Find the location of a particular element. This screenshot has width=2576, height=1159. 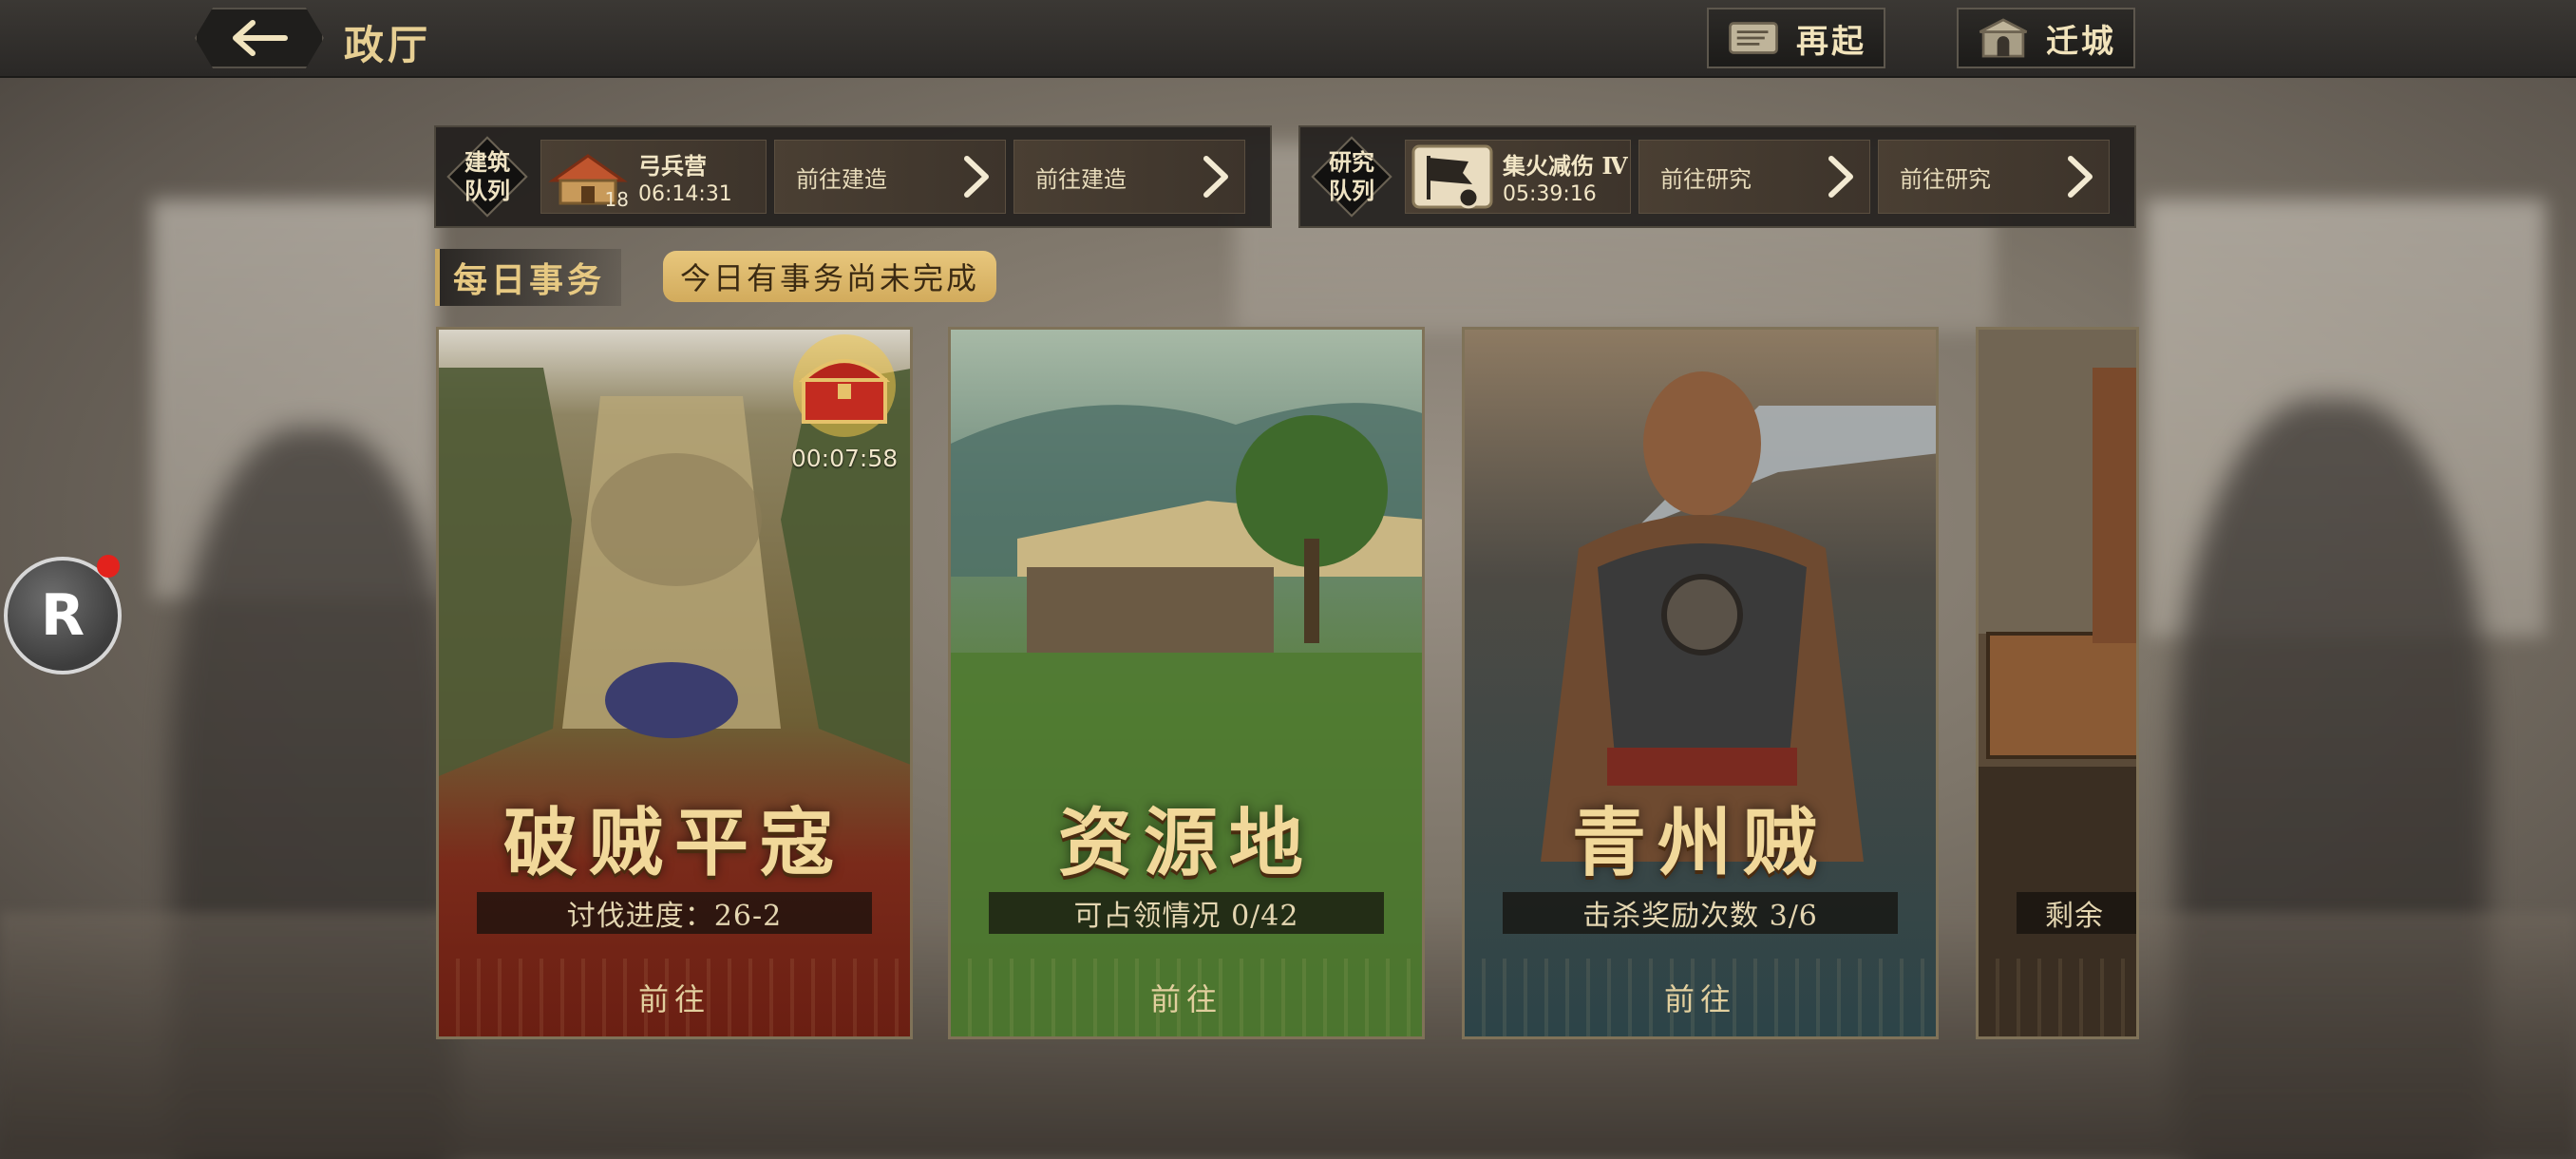

research-queue-badge: 研究 队列 is located at coordinates (1351, 176).